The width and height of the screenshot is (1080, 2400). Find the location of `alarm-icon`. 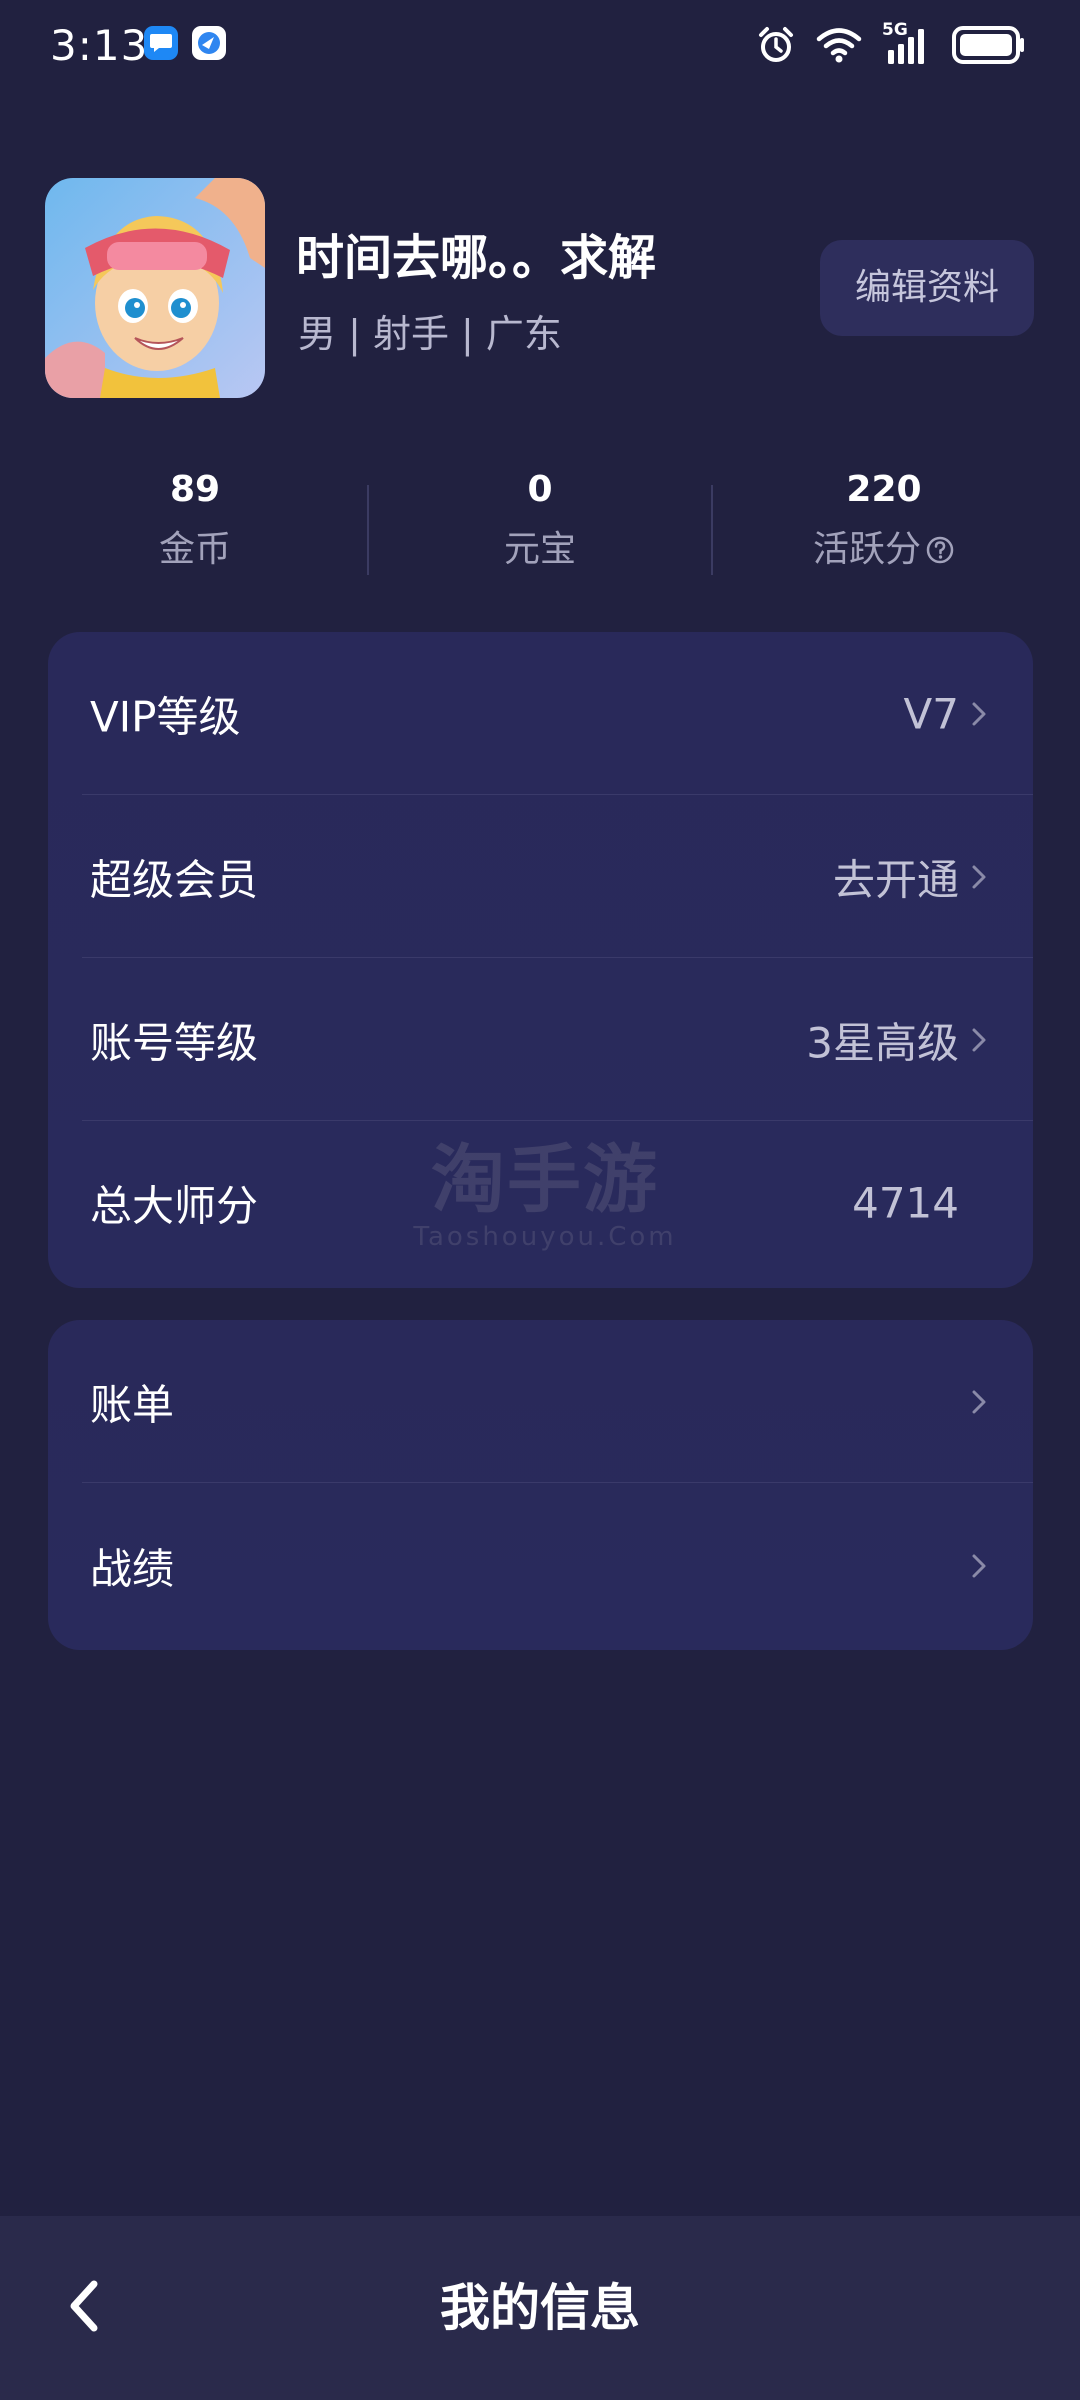

alarm-icon is located at coordinates (776, 44).